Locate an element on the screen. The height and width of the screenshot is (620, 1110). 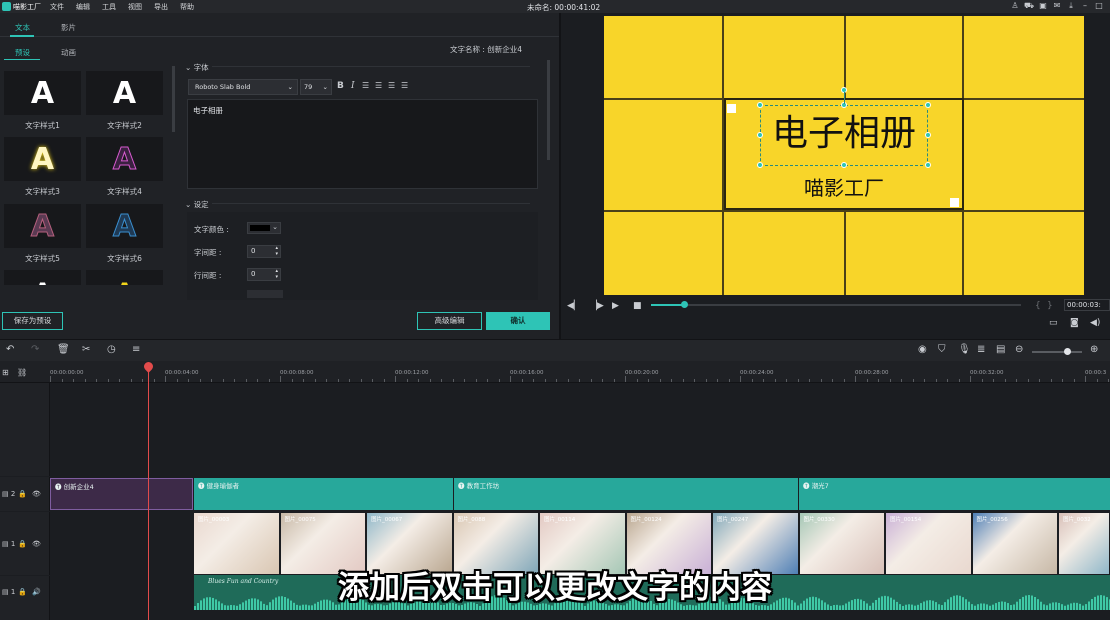
render-preview-icon: ◉ is located at coordinates (922, 349).